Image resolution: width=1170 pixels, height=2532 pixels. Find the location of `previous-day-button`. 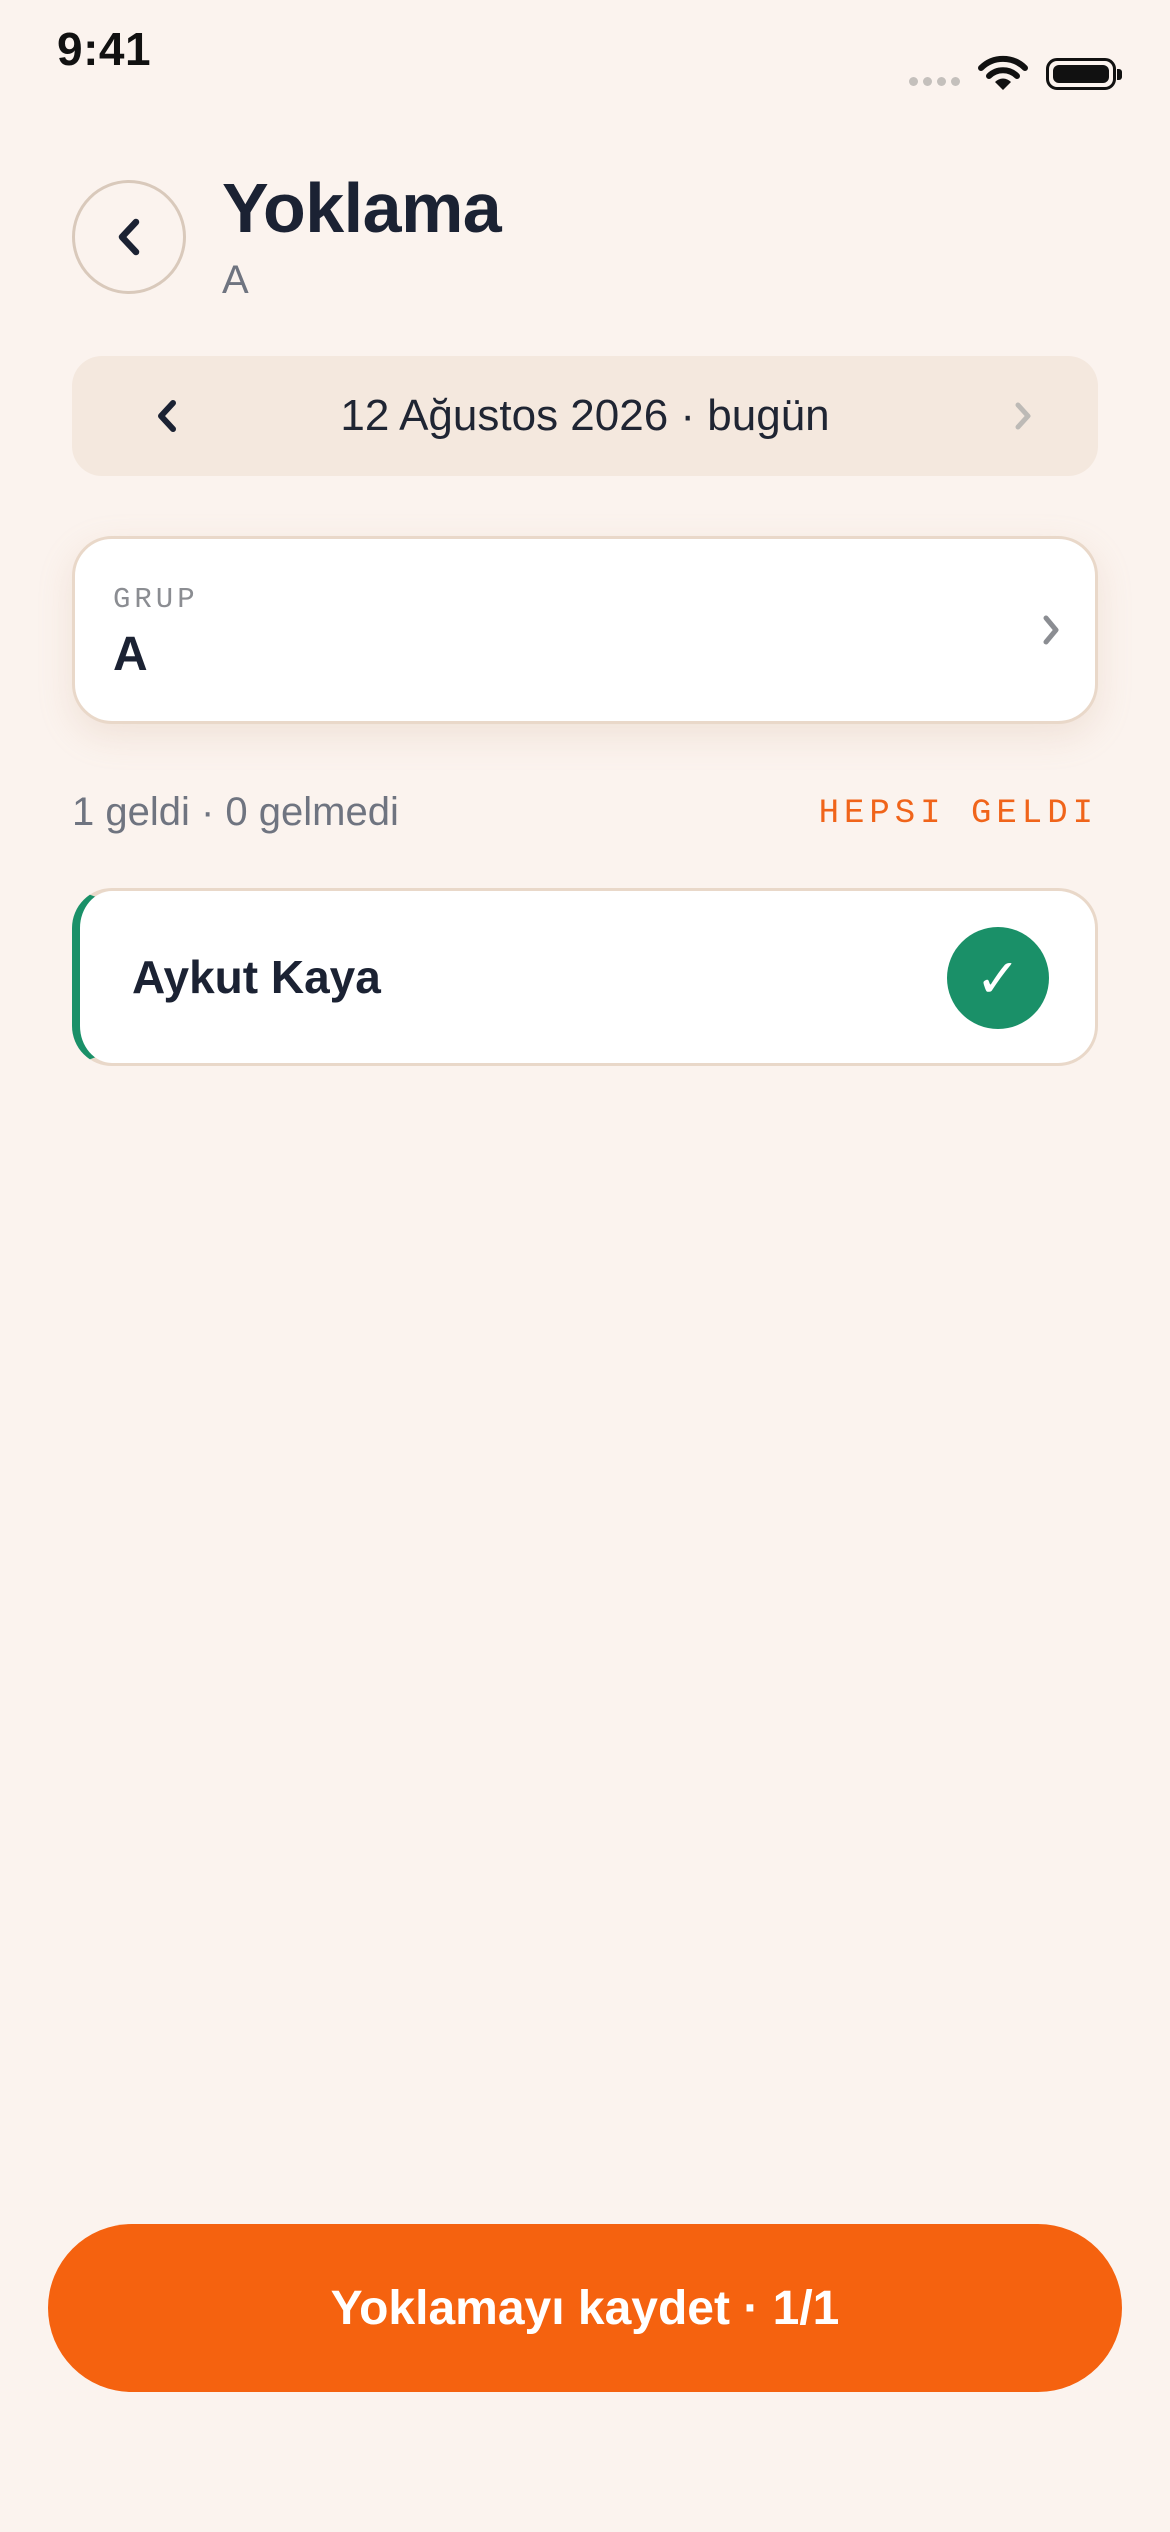

previous-day-button is located at coordinates (167, 416).